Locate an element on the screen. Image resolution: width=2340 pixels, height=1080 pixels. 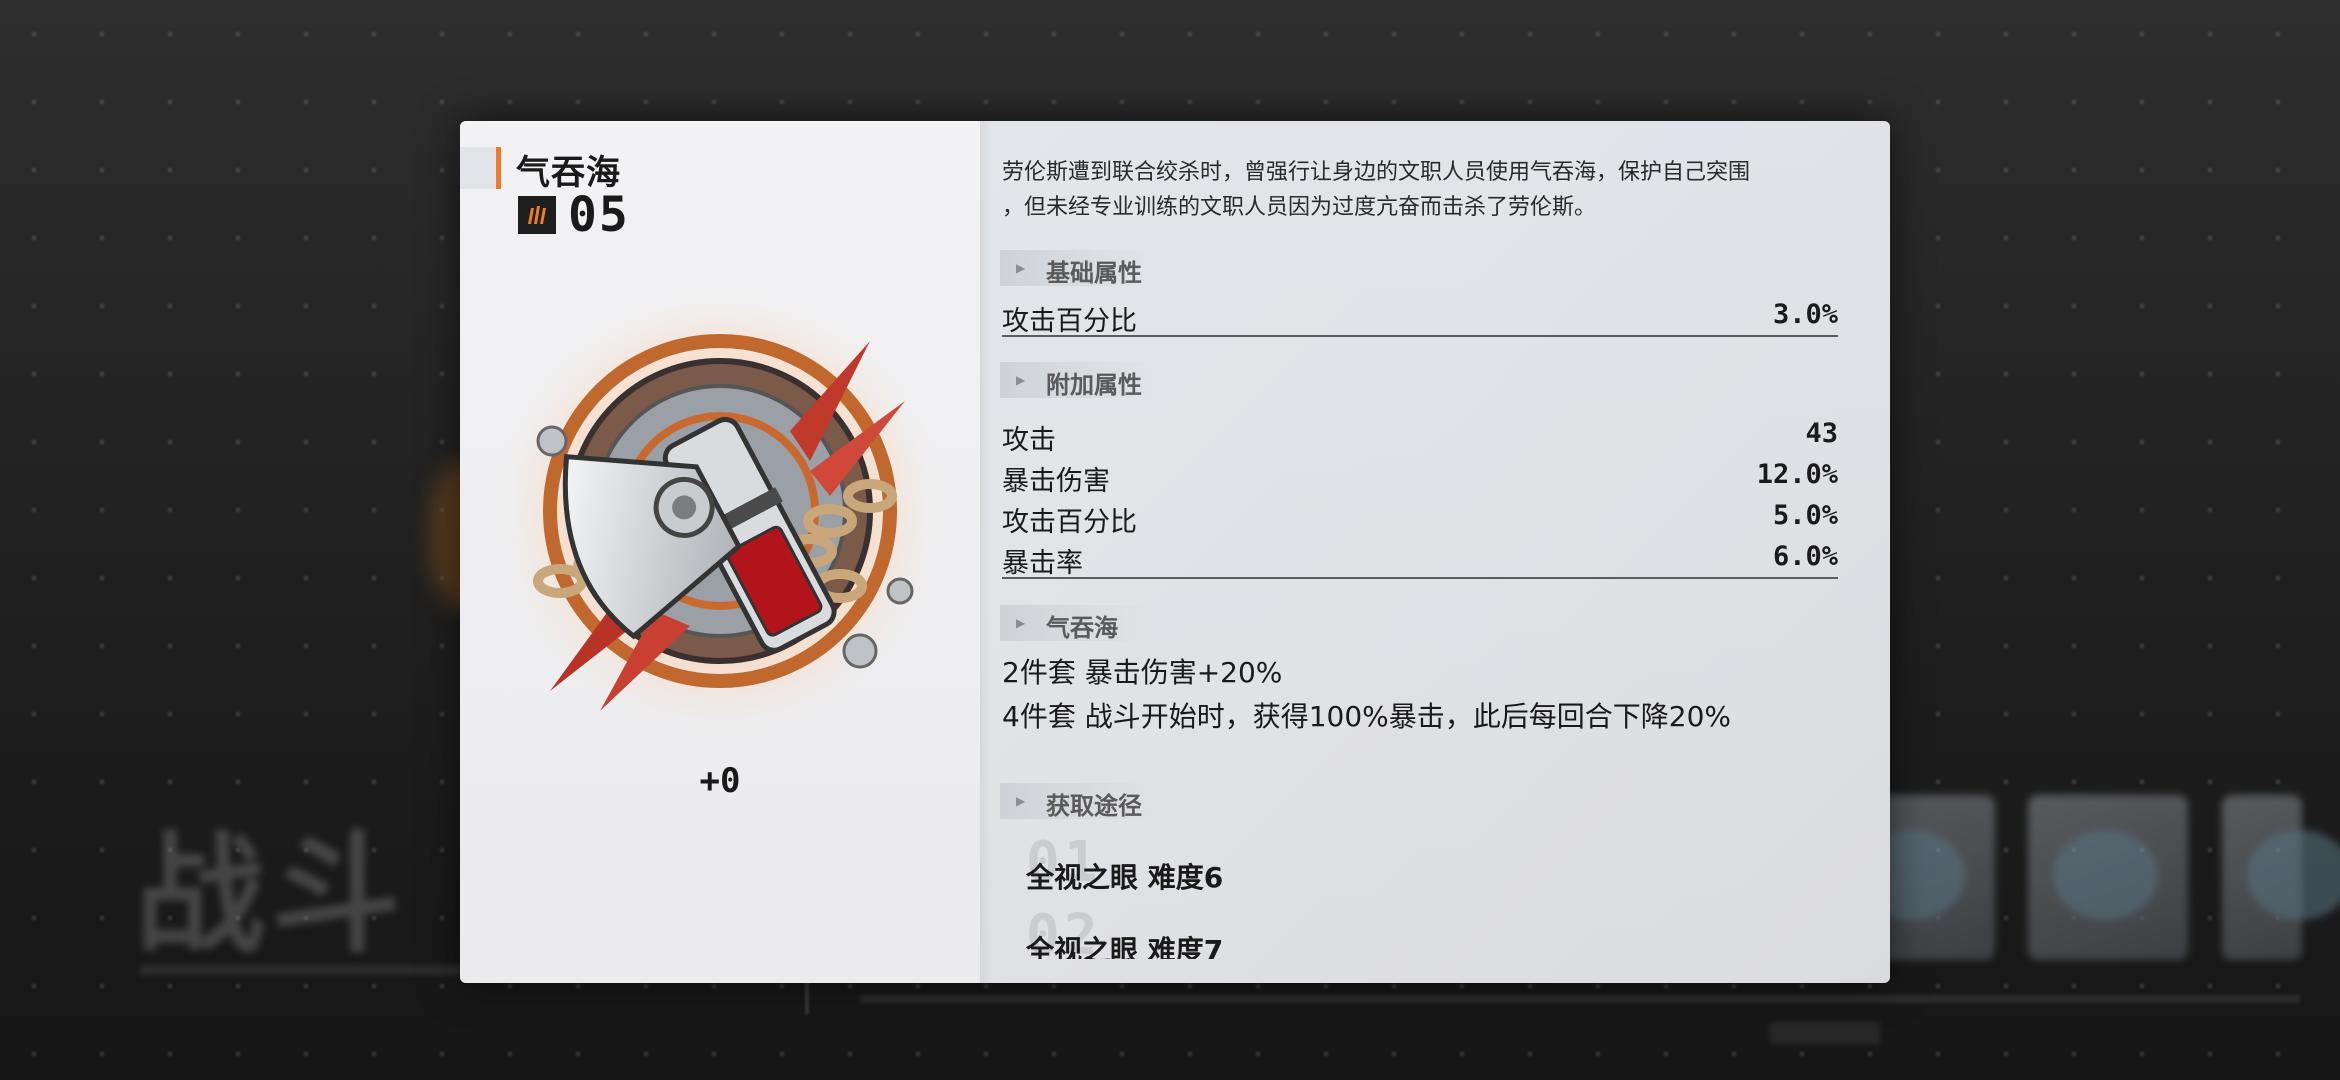
background-title: 战斗 is located at coordinates (271, 894).